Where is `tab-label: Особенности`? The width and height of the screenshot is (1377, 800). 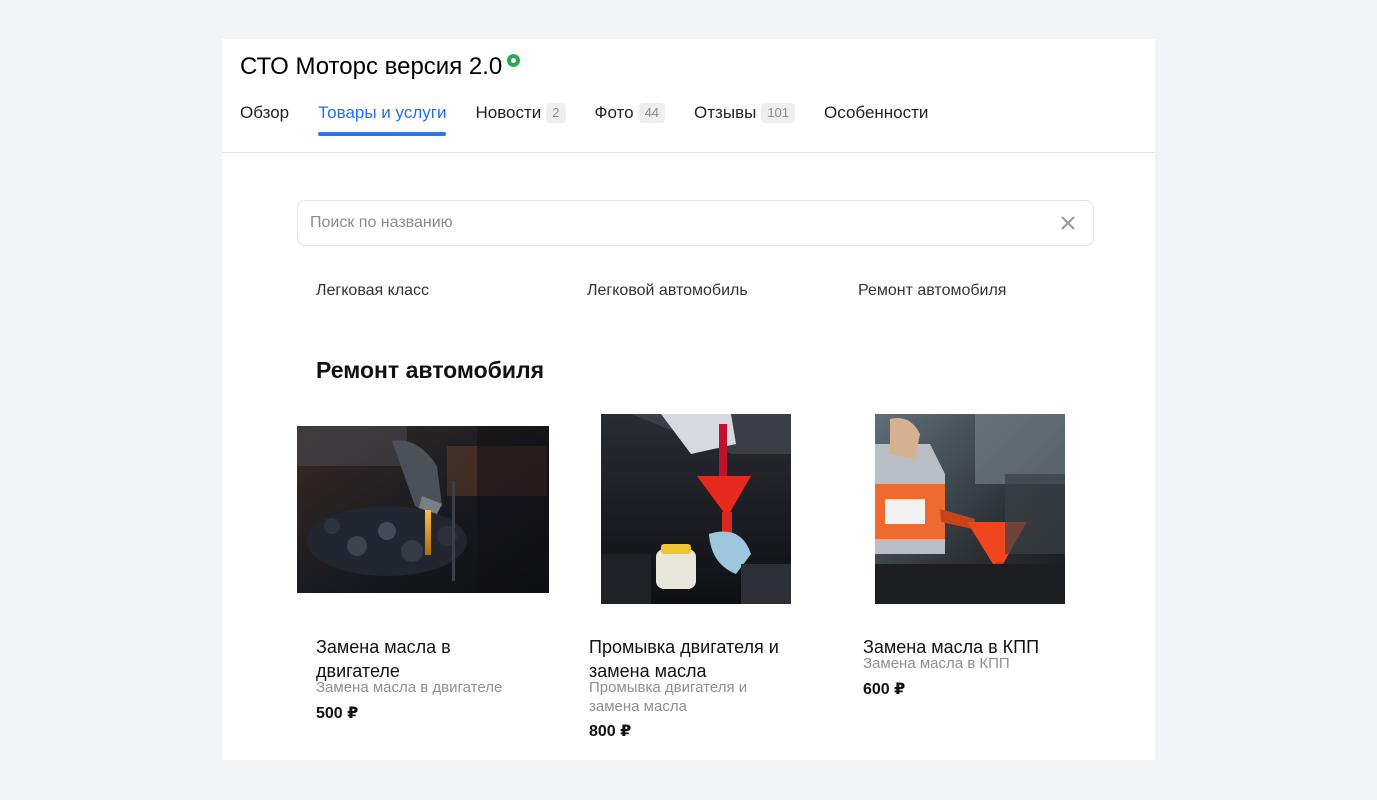
tab-label: Особенности is located at coordinates (876, 112).